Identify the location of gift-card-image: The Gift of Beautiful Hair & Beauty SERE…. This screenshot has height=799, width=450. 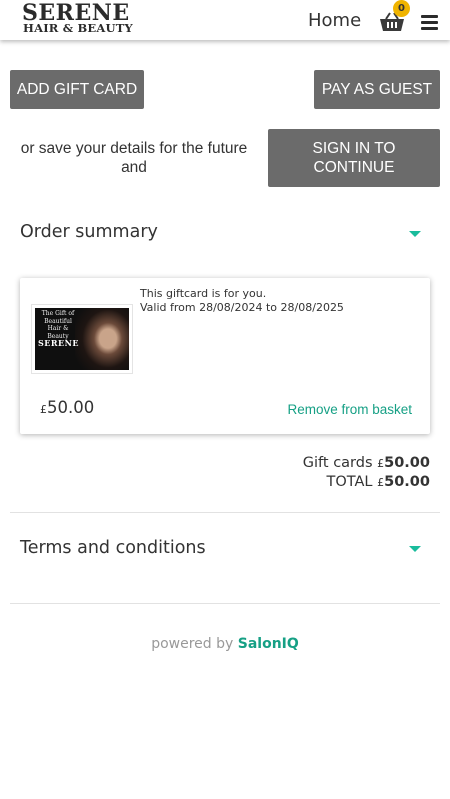
(82, 339).